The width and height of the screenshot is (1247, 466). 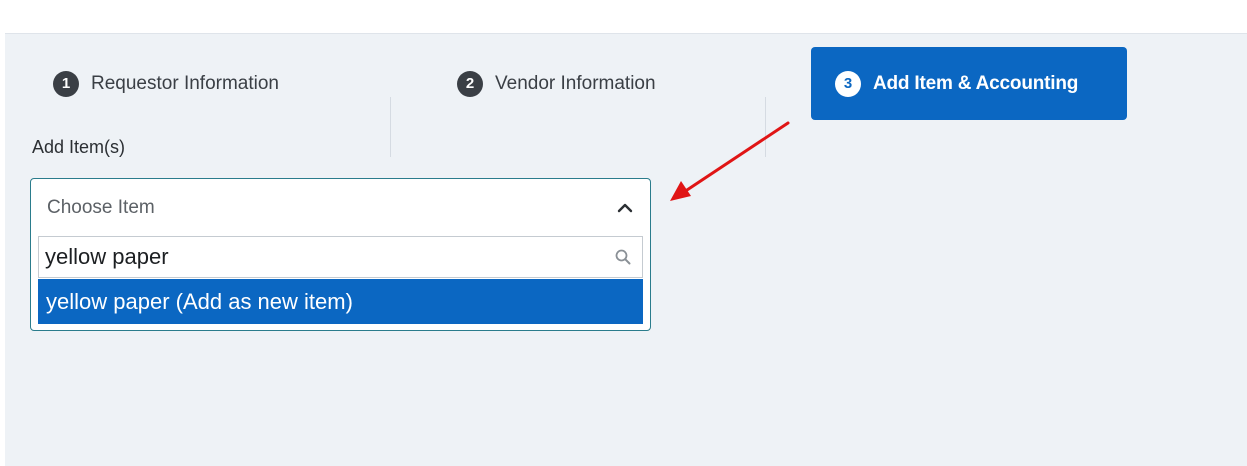 I want to click on step-label: Requestor Information, so click(x=185, y=83).